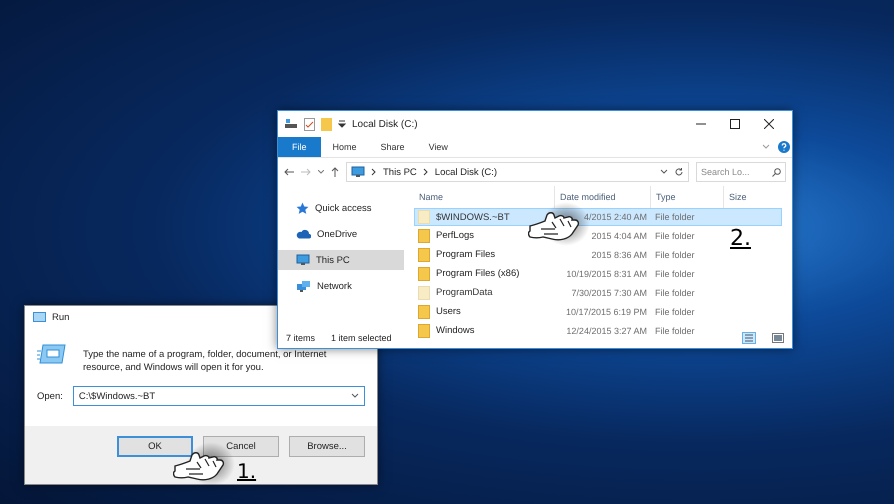  I want to click on open-field: C:\$Windows.~BT, so click(218, 396).